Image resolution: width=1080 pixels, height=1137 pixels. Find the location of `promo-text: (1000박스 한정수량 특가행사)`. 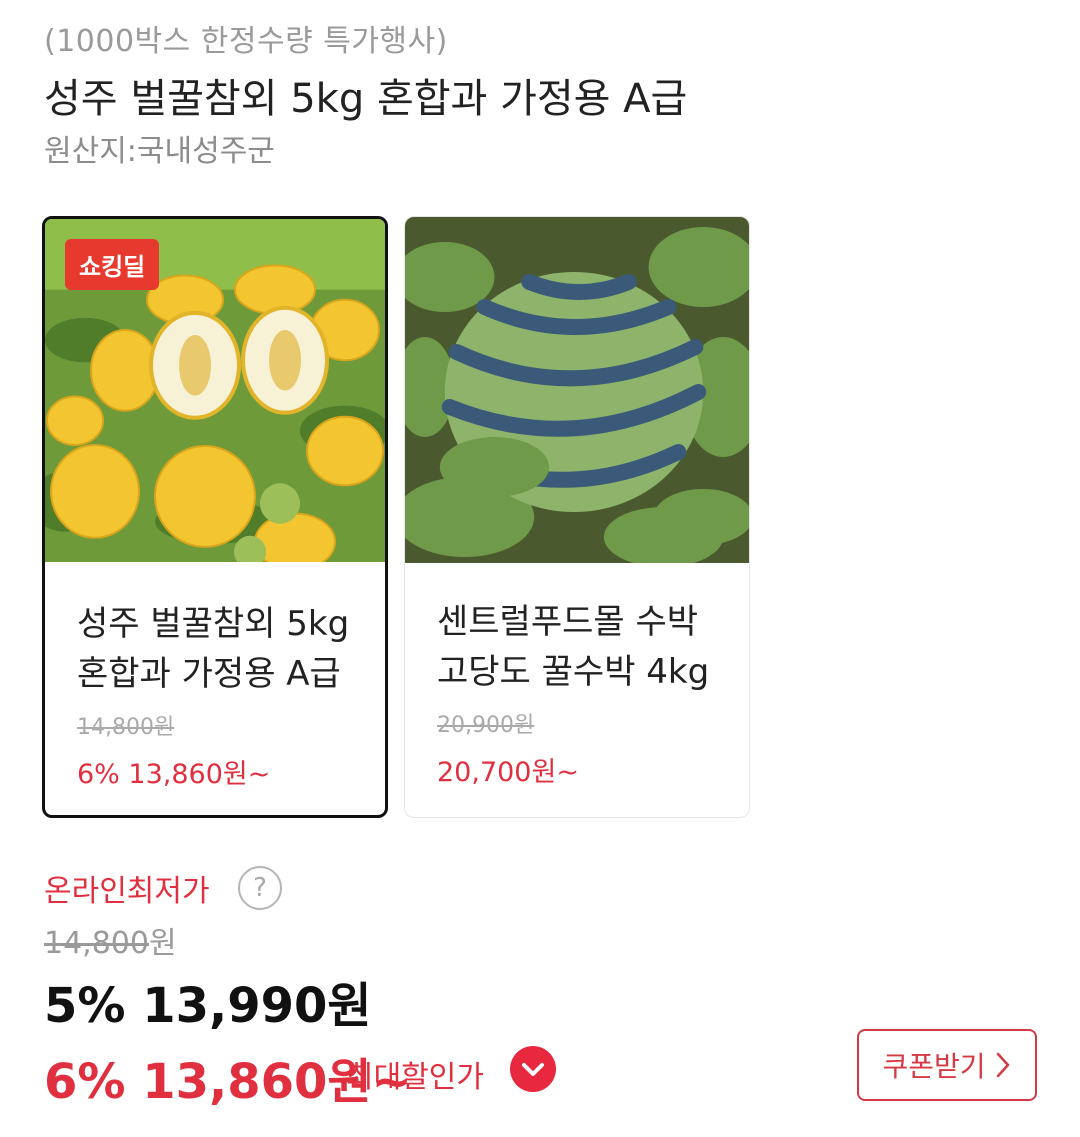

promo-text: (1000박스 한정수량 특가행사) is located at coordinates (246, 41).